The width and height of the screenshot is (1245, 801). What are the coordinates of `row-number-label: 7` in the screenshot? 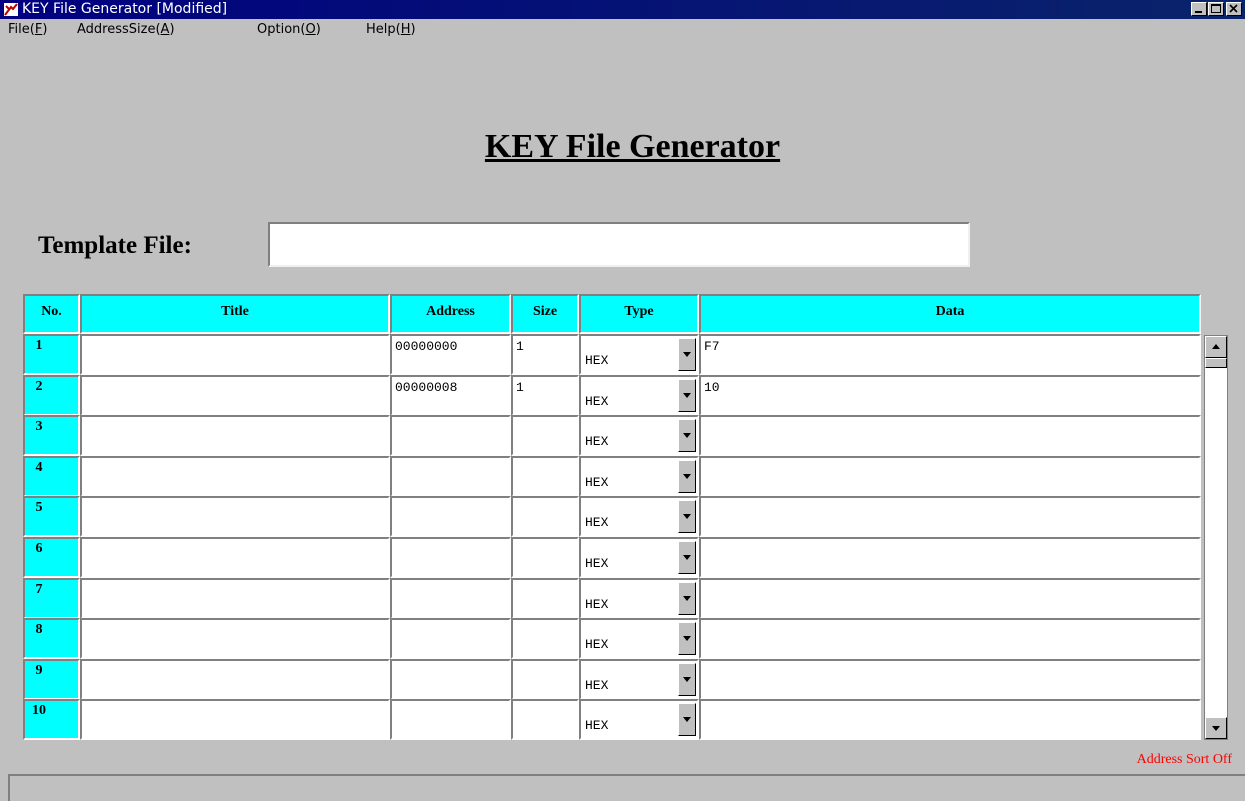 It's located at (39, 589).